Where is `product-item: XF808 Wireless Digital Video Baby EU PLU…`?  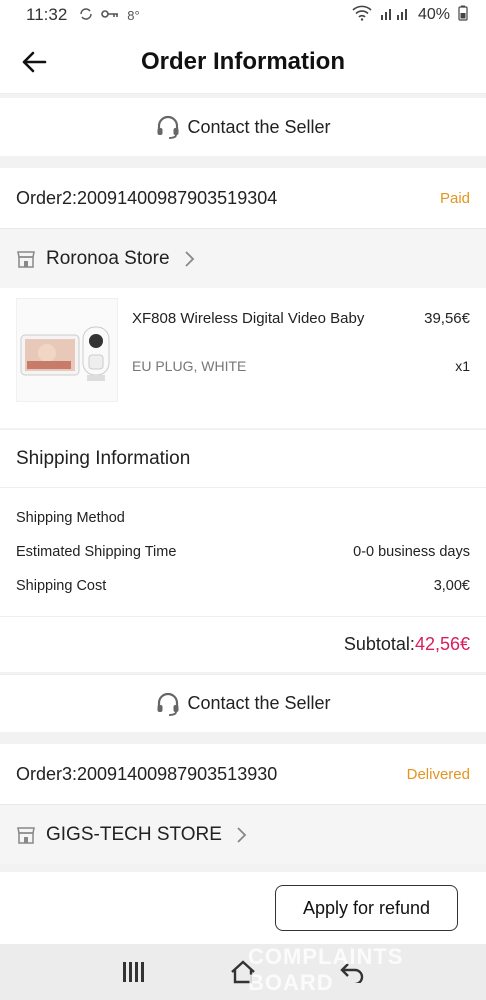 product-item: XF808 Wireless Digital Video Baby EU PLU… is located at coordinates (243, 358).